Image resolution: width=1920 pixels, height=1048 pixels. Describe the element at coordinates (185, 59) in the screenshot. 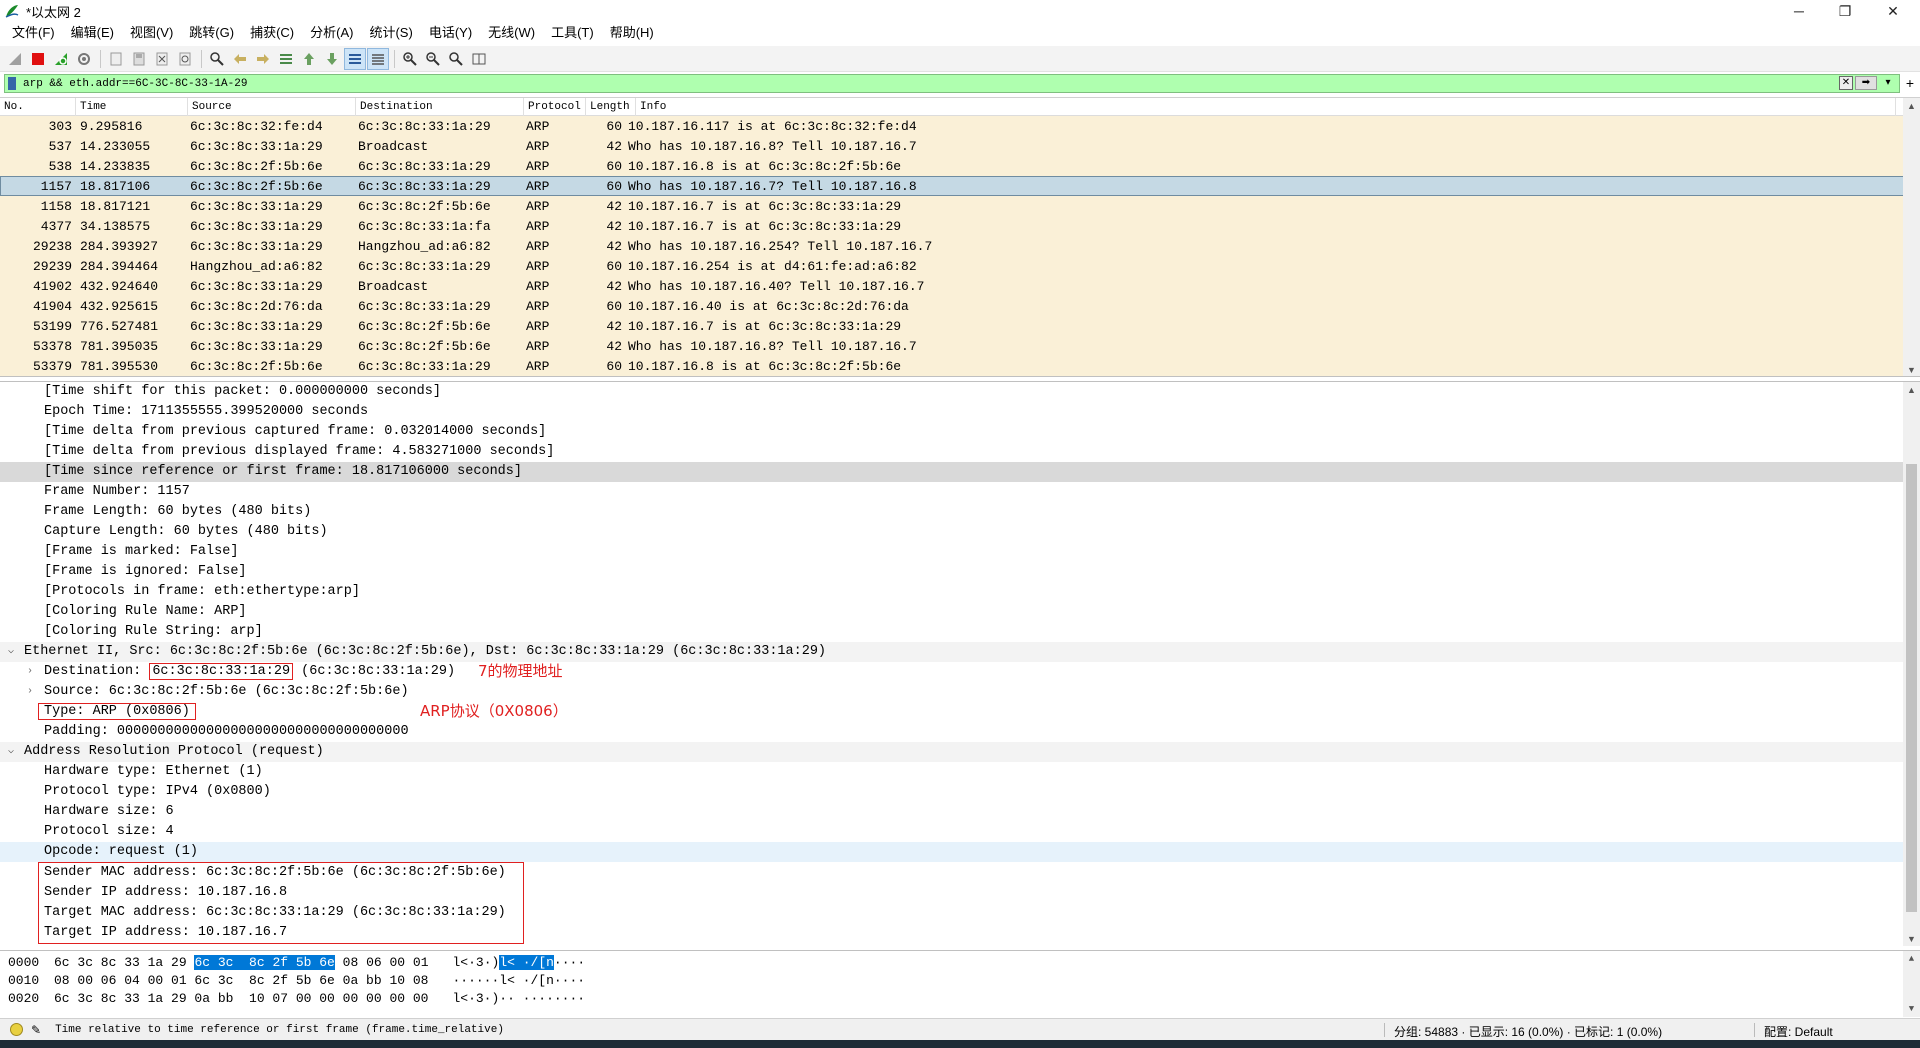

I see `reload-file-button` at that location.